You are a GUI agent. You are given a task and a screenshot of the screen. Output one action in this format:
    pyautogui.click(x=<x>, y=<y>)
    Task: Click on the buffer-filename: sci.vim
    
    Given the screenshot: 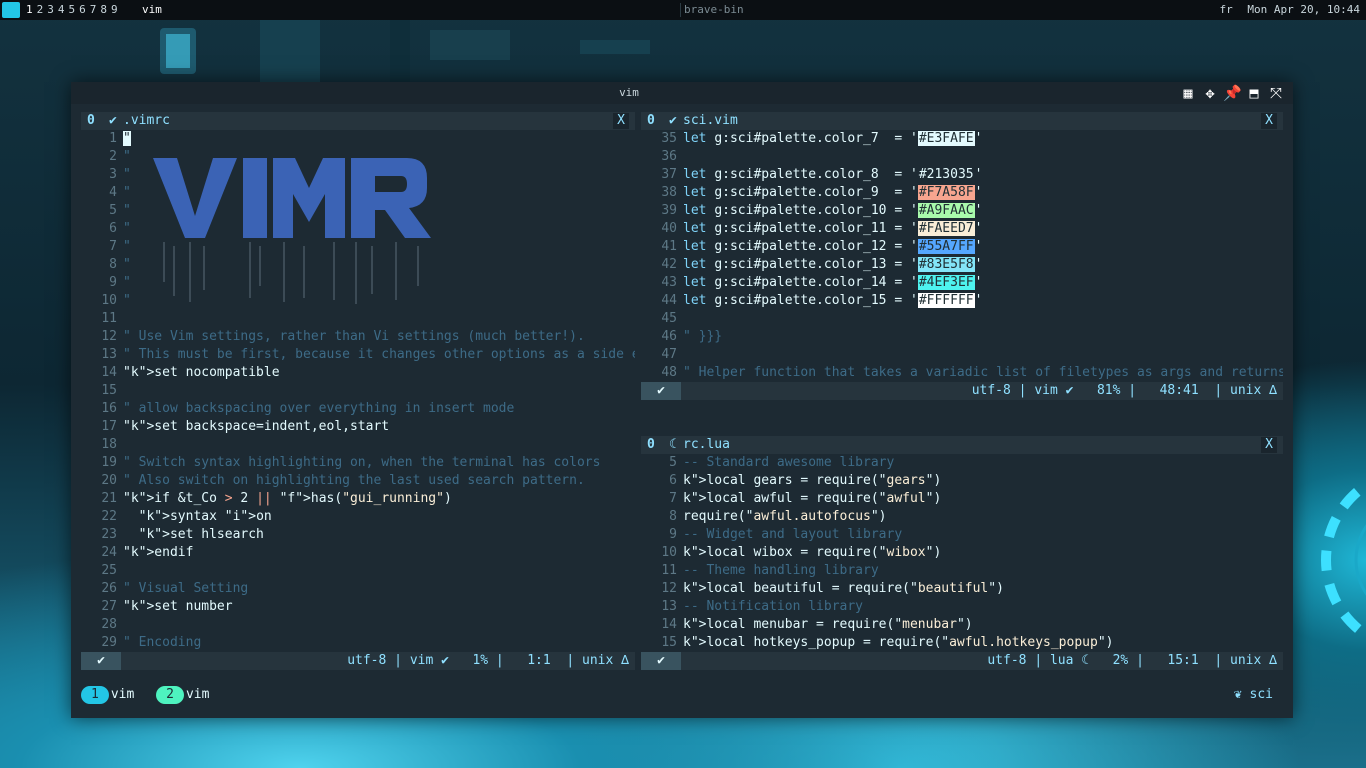 What is the action you would take?
    pyautogui.click(x=710, y=121)
    